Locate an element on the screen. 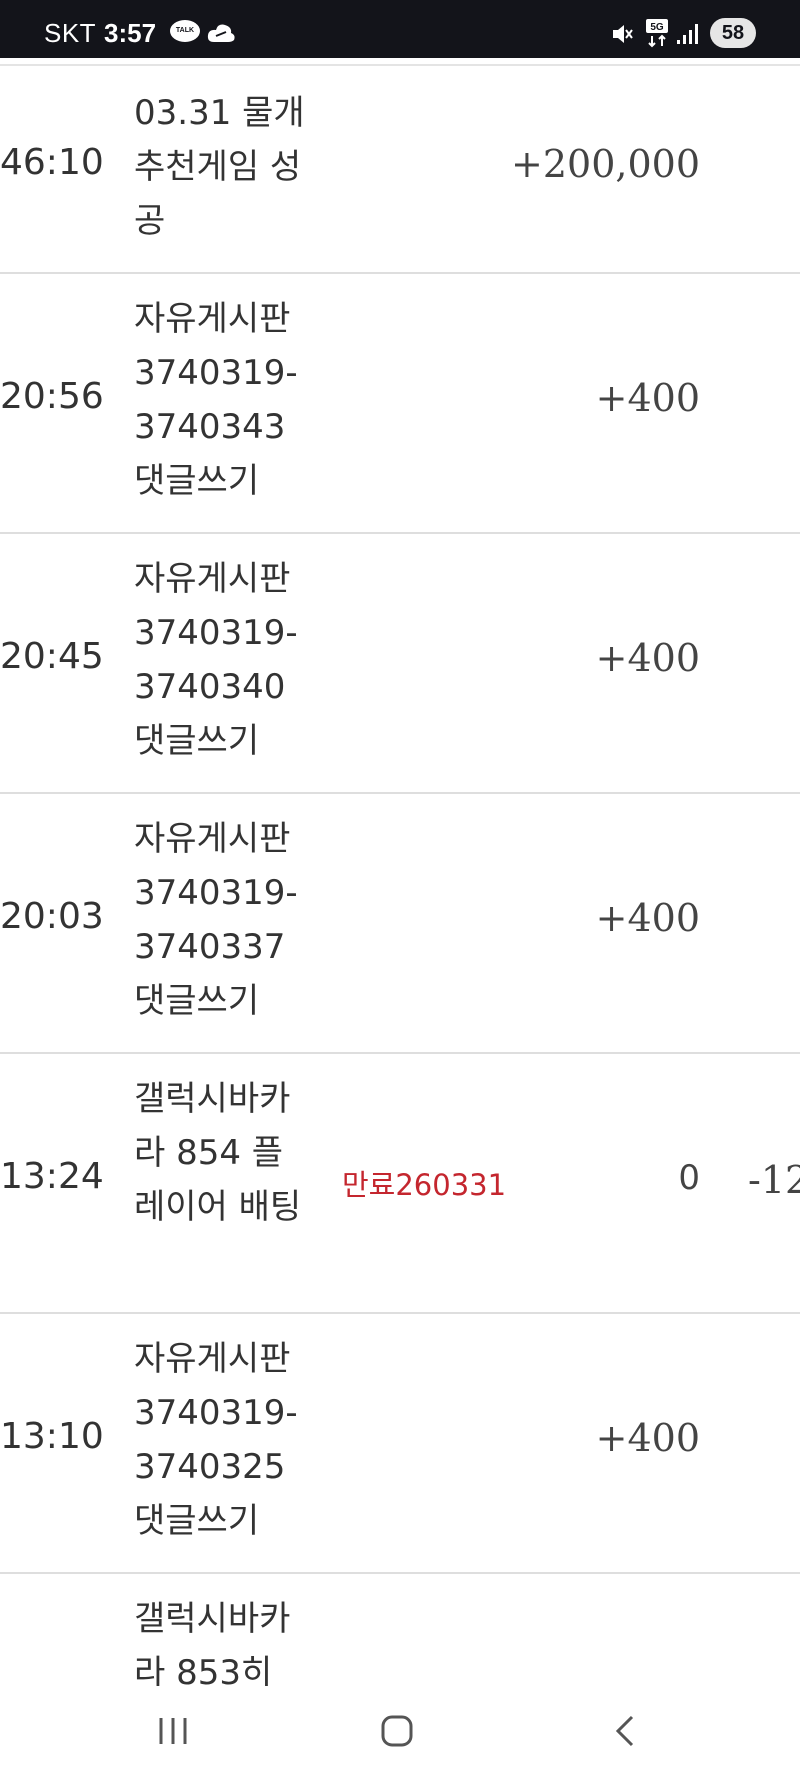 The height and width of the screenshot is (1778, 800). row-time: 46:10 is located at coordinates (52, 162).